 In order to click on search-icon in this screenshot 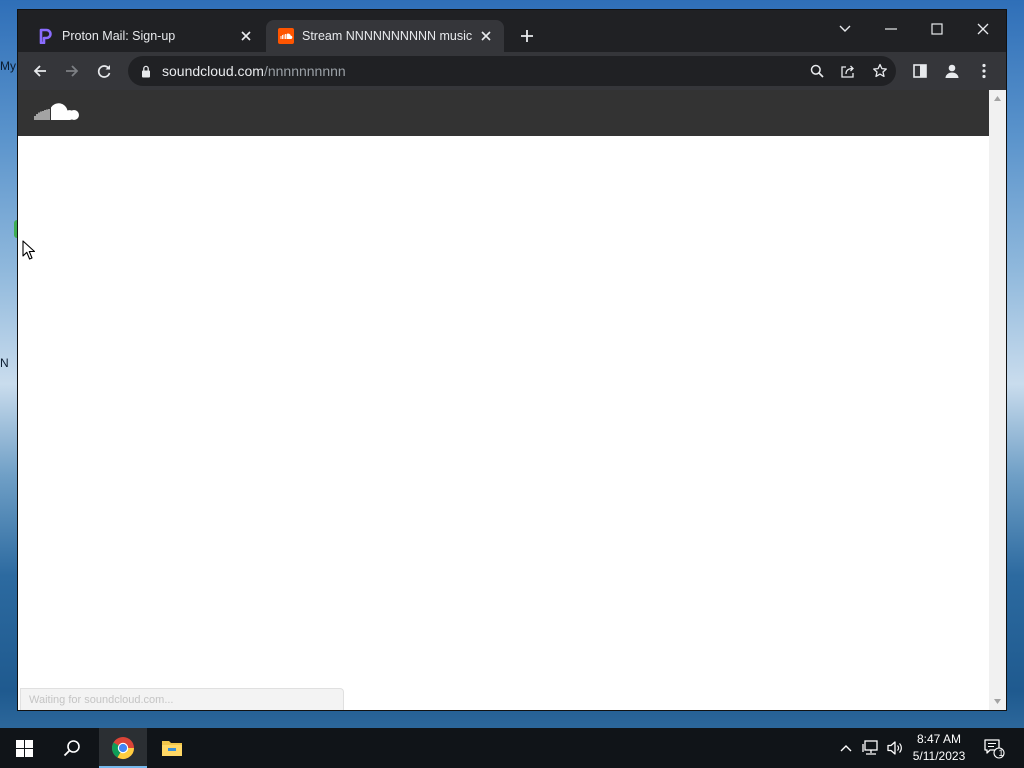, I will do `click(71, 748)`.